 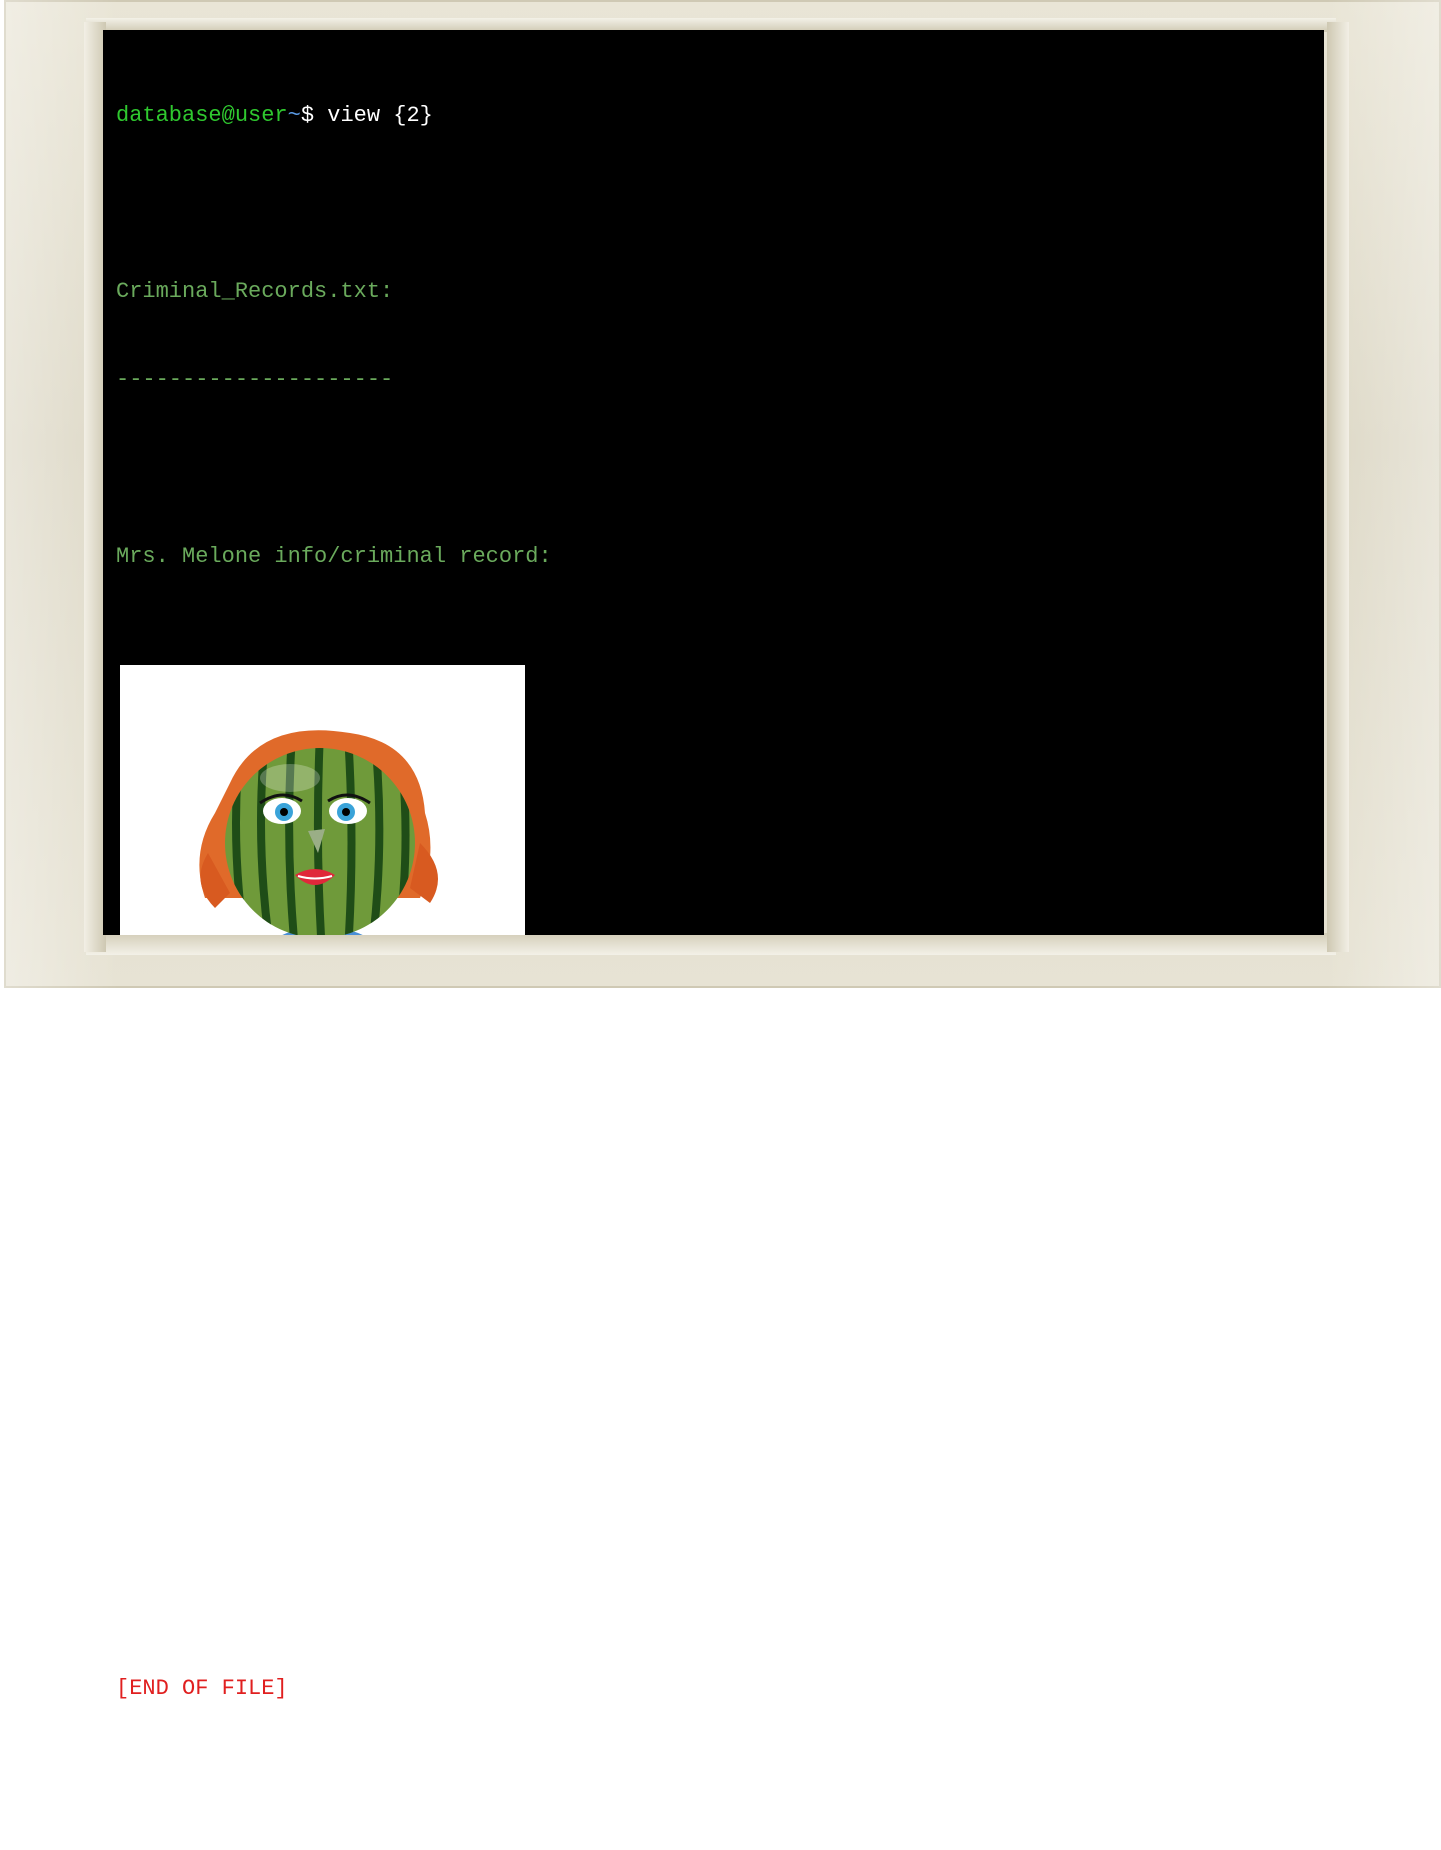 I want to click on gender-field: Gender: F, so click(x=175, y=1335).